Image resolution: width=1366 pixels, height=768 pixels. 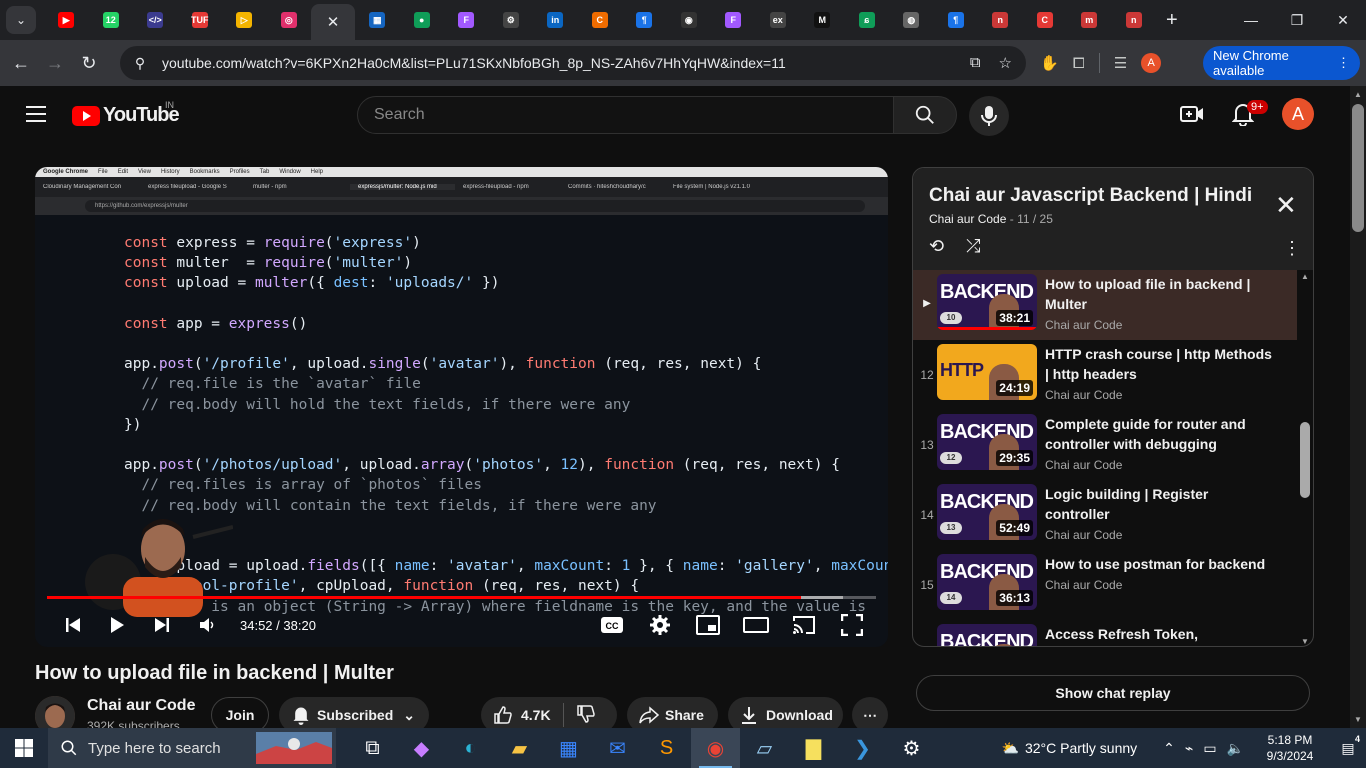 I want to click on search-button, so click(x=925, y=115).